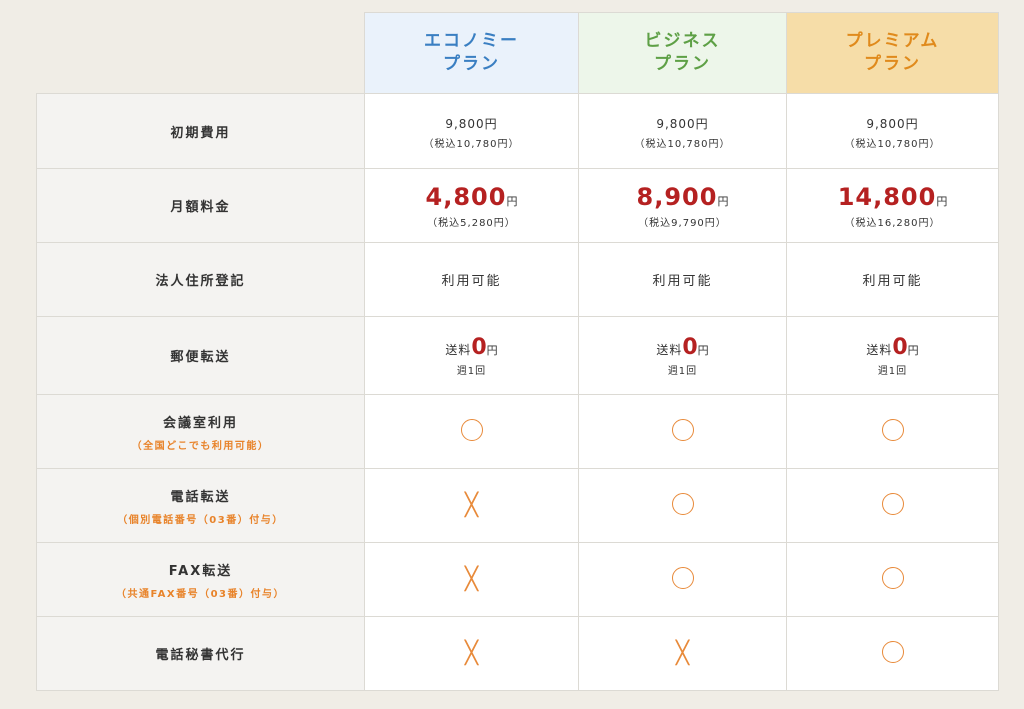 This screenshot has height=709, width=1024. I want to click on corporate-address-economy: 利用可能, so click(471, 279).